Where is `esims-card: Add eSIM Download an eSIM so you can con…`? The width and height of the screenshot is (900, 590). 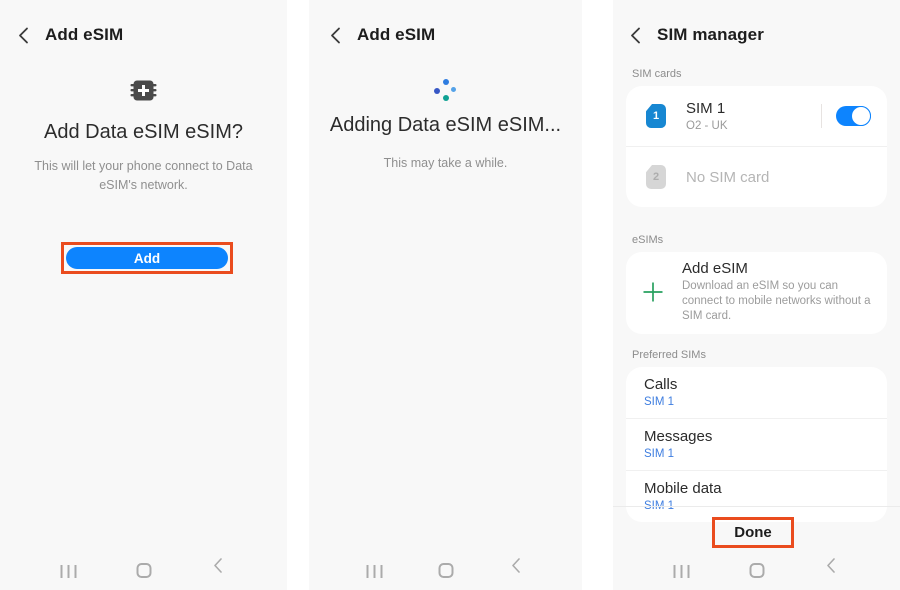
esims-card: Add eSIM Download an eSIM so you can con… is located at coordinates (756, 293).